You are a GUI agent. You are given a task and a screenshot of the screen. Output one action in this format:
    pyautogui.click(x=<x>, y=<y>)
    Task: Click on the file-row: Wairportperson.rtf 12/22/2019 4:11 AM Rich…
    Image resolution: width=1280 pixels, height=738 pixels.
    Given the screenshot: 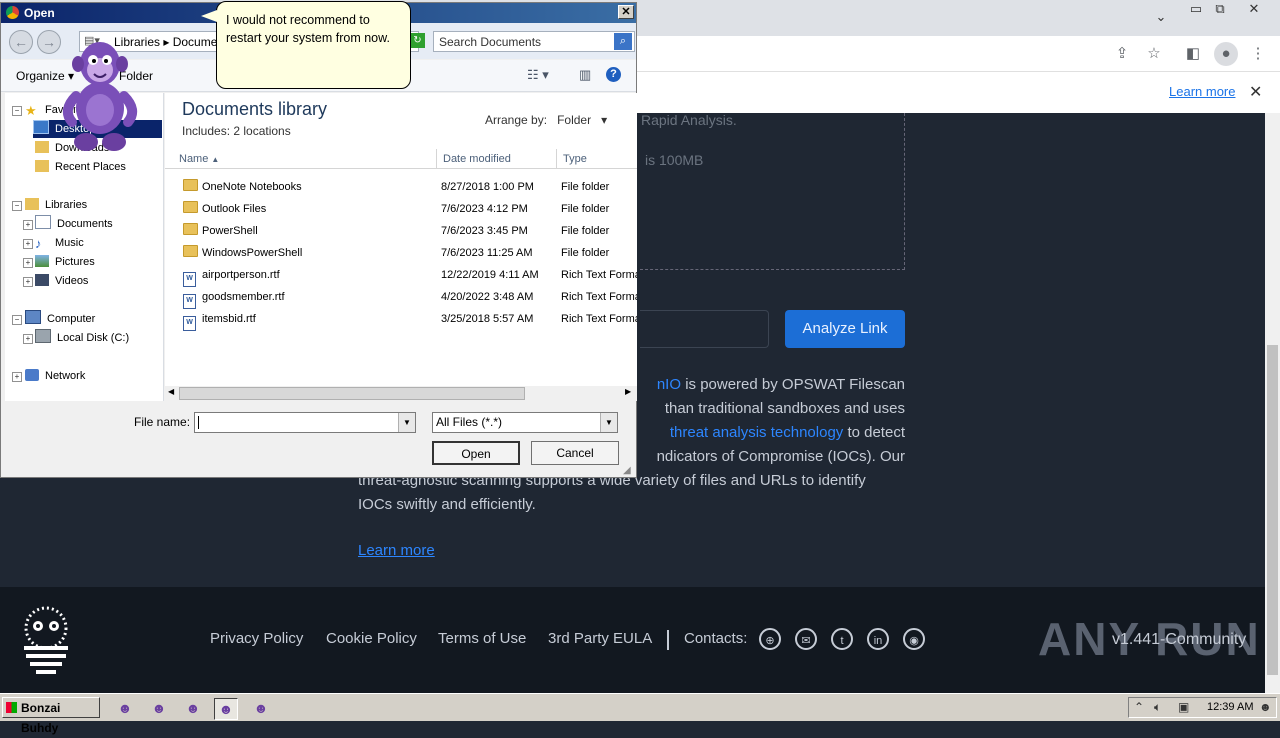 What is the action you would take?
    pyautogui.click(x=401, y=275)
    